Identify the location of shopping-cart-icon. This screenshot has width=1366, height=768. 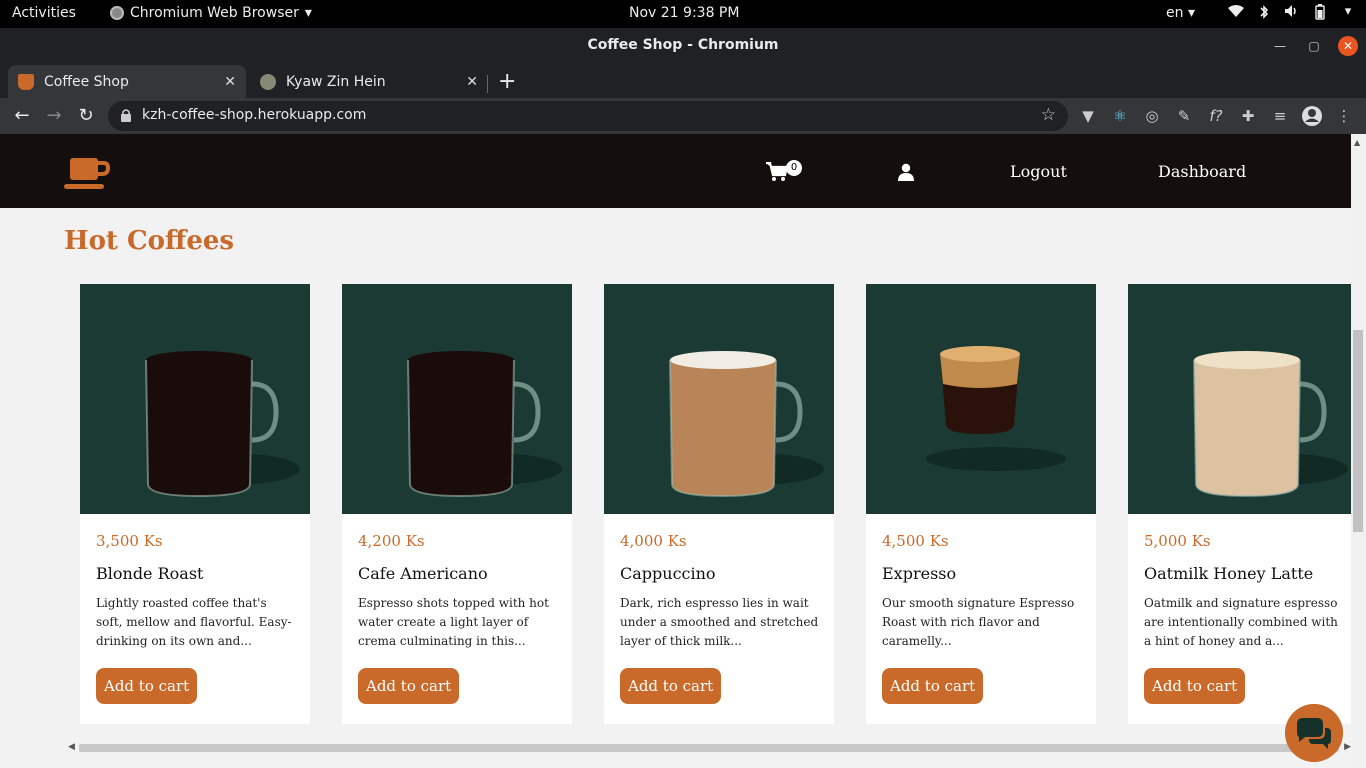
(777, 172).